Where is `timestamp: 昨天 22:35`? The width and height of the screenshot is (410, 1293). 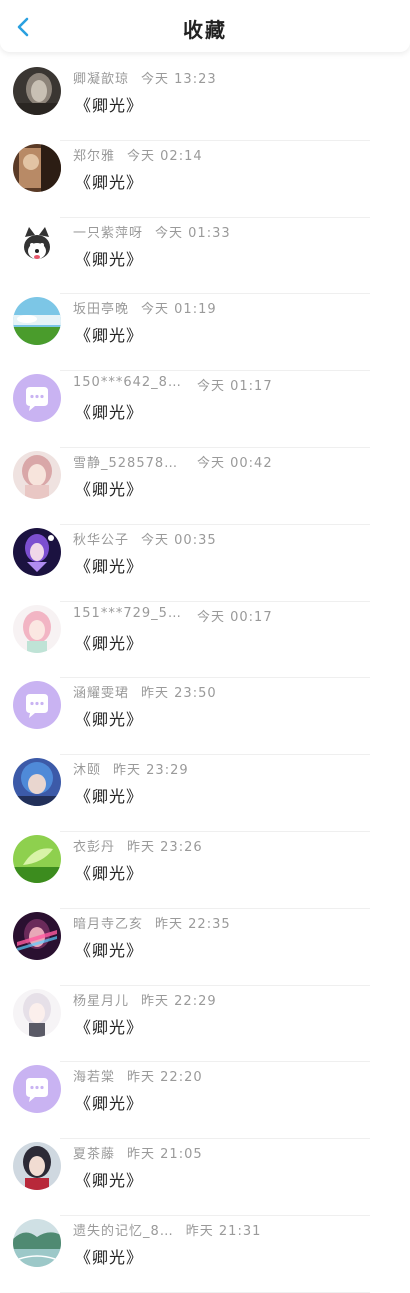
timestamp: 昨天 22:35 is located at coordinates (193, 924).